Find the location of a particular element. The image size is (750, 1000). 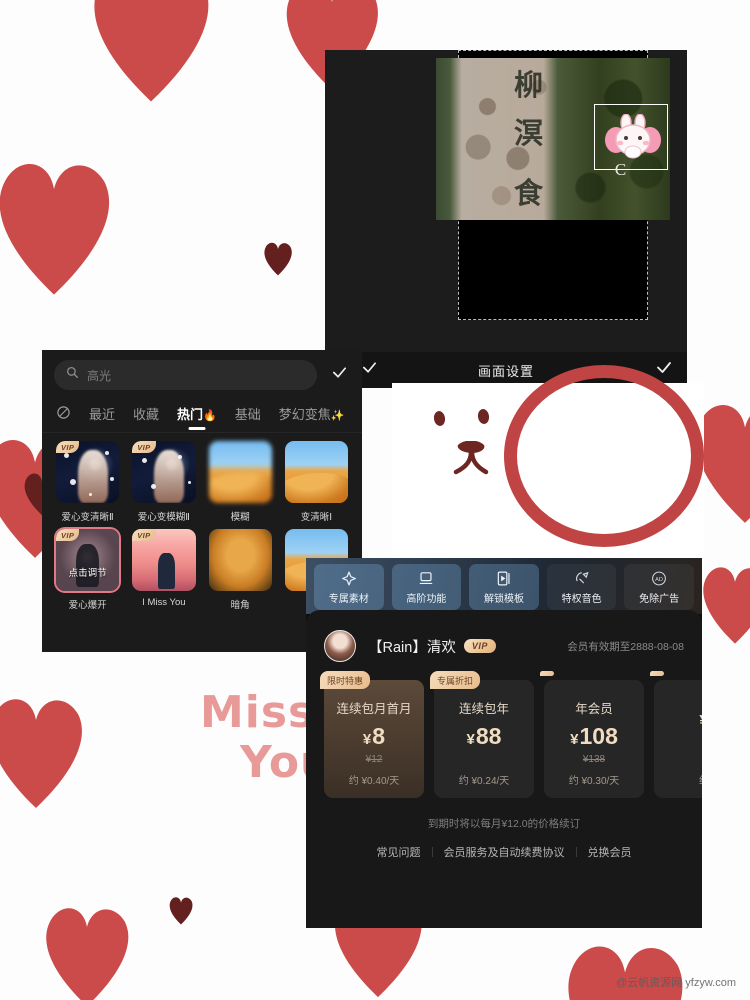

benefit-label: 专属素材 is located at coordinates (348, 599).